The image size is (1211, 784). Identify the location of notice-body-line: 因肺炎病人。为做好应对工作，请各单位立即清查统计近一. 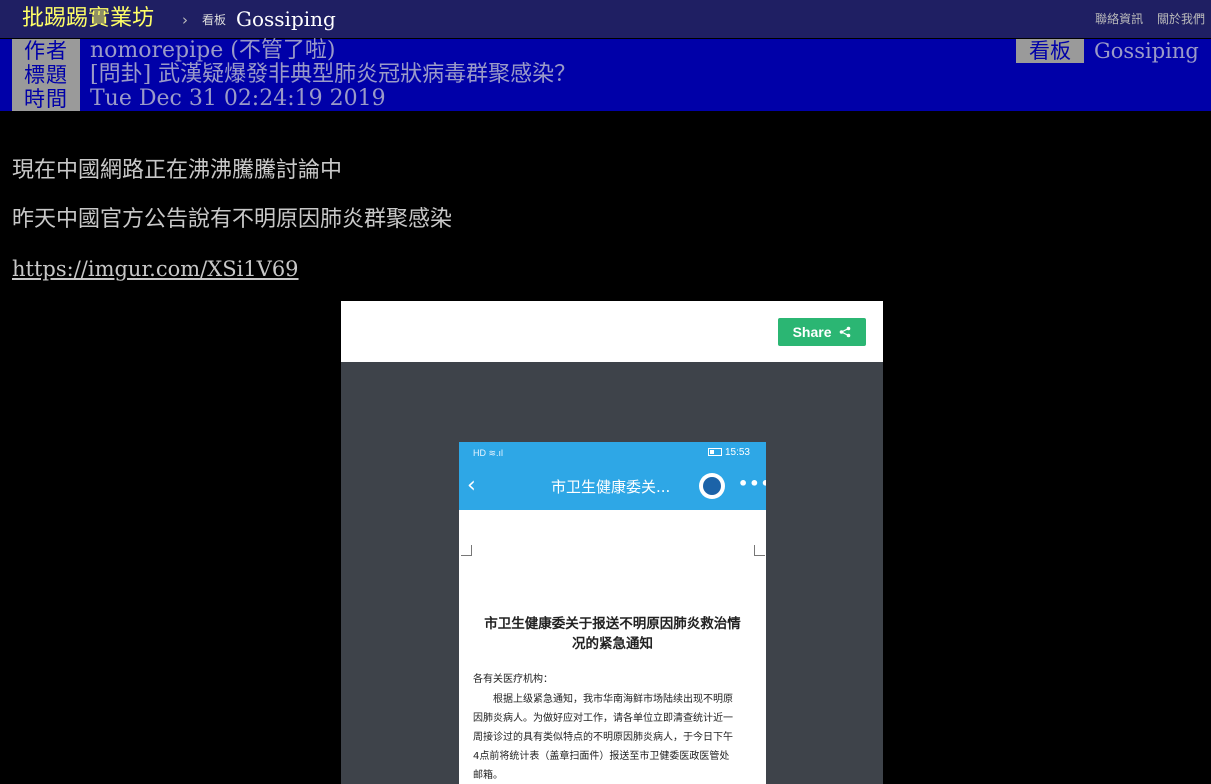
(603, 718).